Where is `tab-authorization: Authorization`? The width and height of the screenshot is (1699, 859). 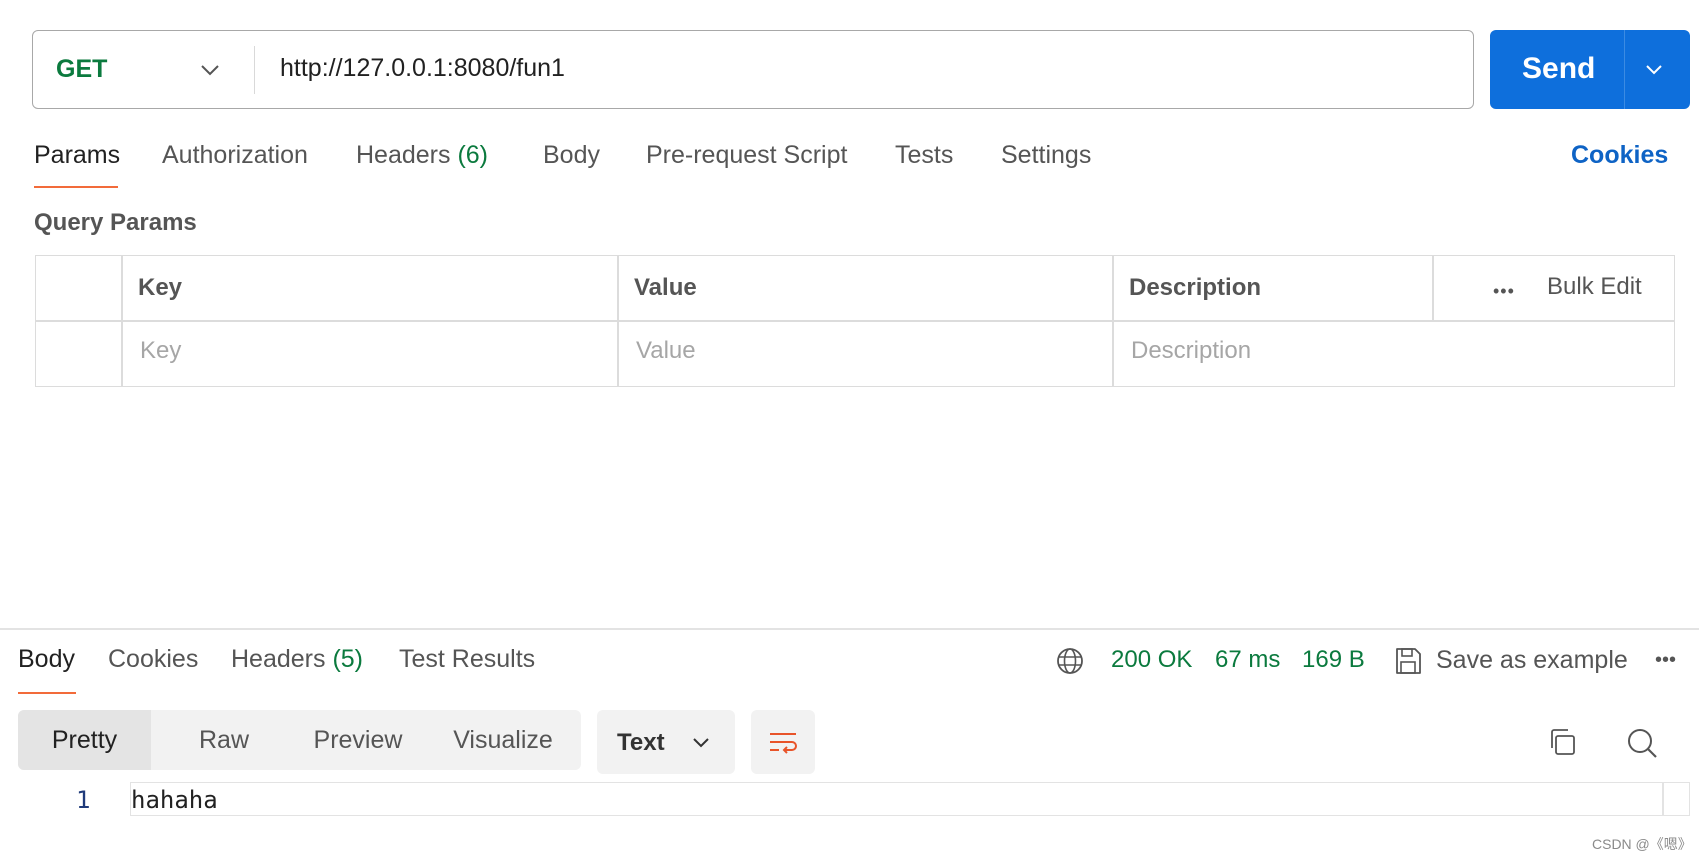
tab-authorization: Authorization is located at coordinates (235, 155).